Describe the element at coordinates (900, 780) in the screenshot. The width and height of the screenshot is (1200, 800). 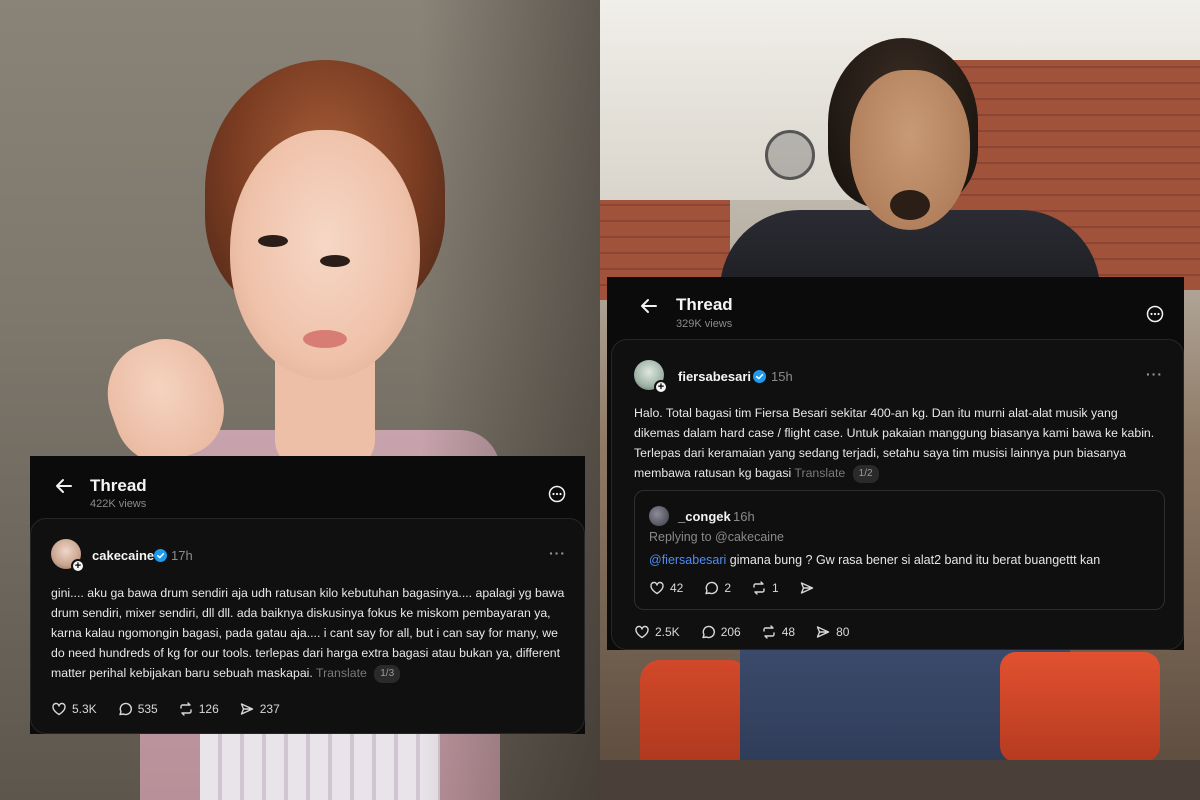
I see `photo-floor` at that location.